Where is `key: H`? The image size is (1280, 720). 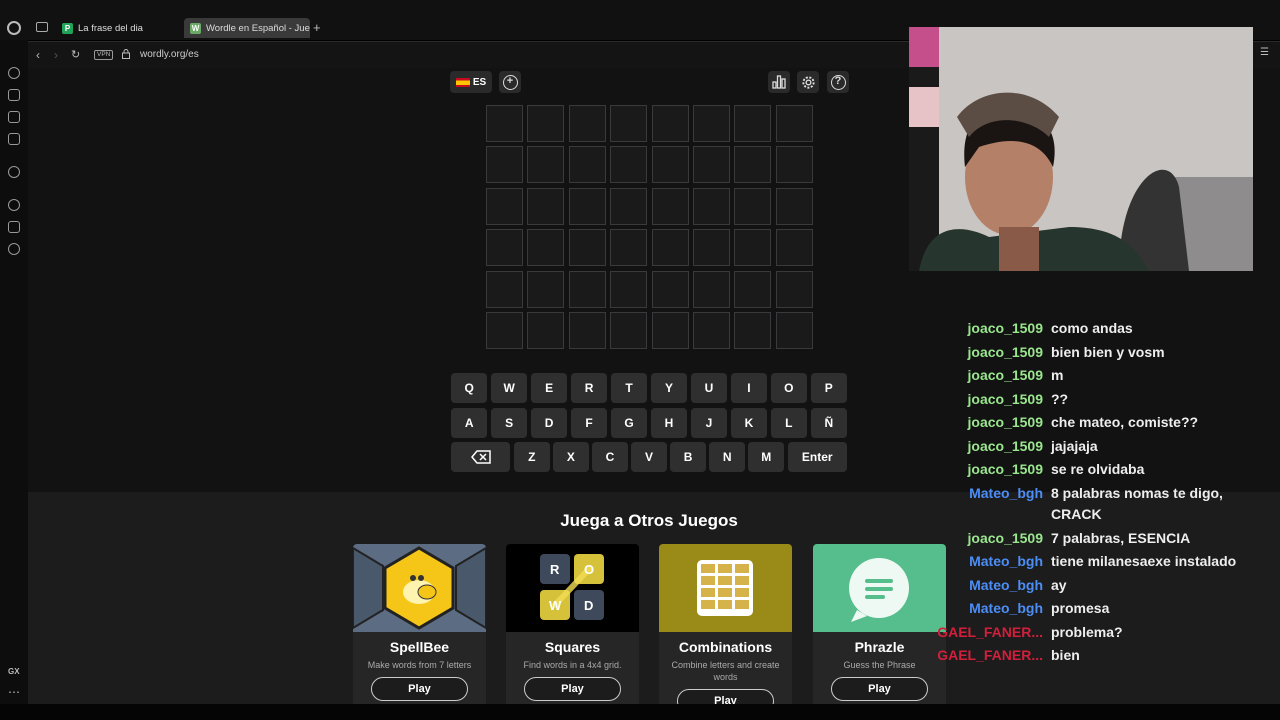
key: H is located at coordinates (669, 422).